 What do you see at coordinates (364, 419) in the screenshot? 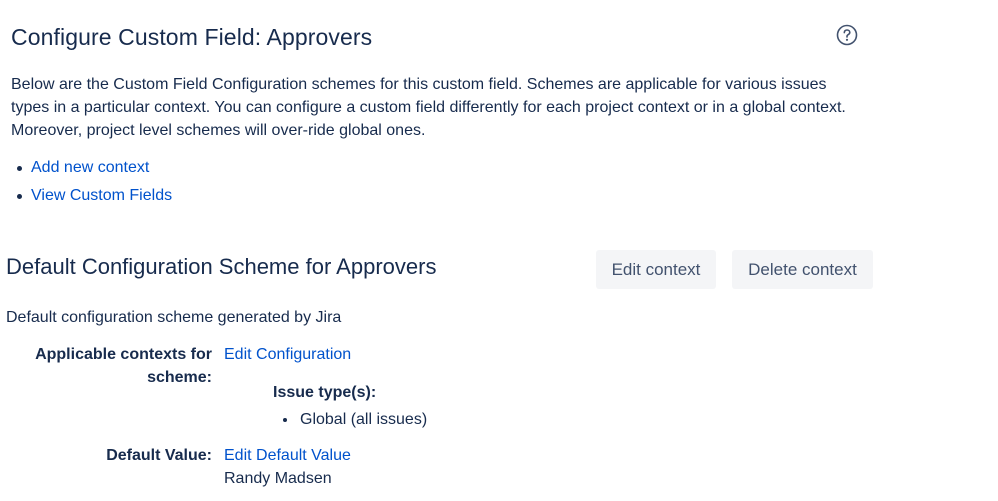
I see `issue-type-label: Global (all issues)` at bounding box center [364, 419].